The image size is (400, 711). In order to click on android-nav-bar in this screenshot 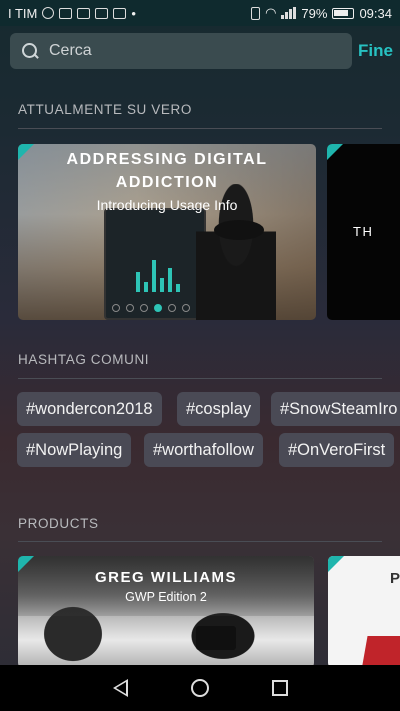, I will do `click(200, 688)`.